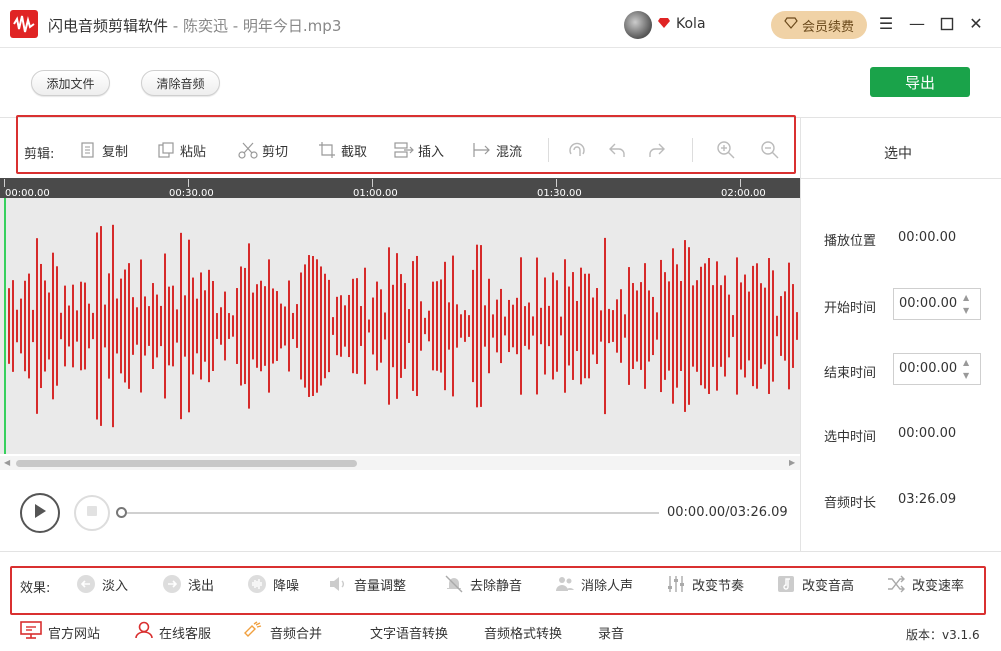 This screenshot has height=651, width=1001. What do you see at coordinates (273, 584) in the screenshot?
I see `denoise-button: 降噪` at bounding box center [273, 584].